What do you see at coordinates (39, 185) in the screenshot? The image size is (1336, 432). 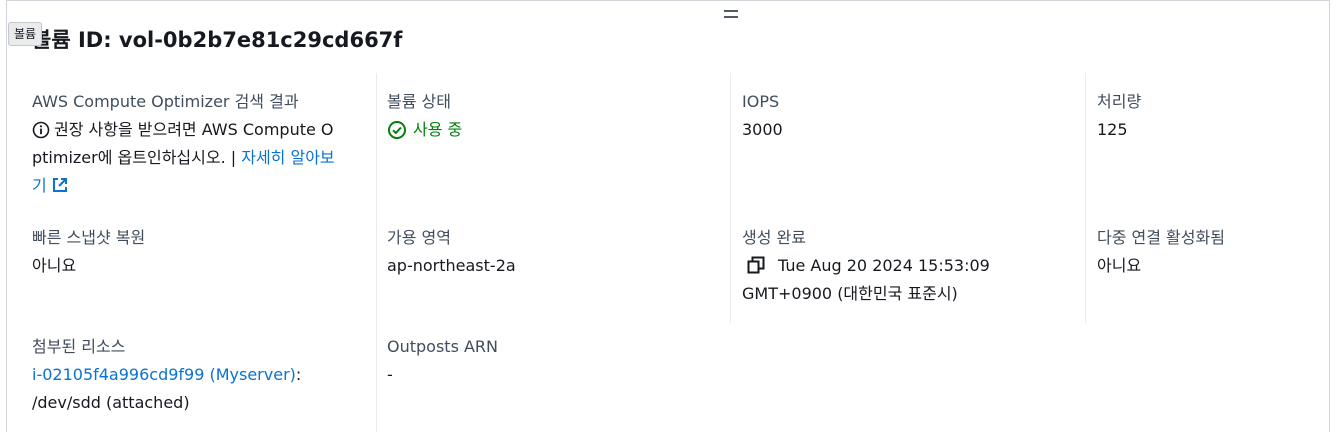 I see `learn-more-link-cont: 기` at bounding box center [39, 185].